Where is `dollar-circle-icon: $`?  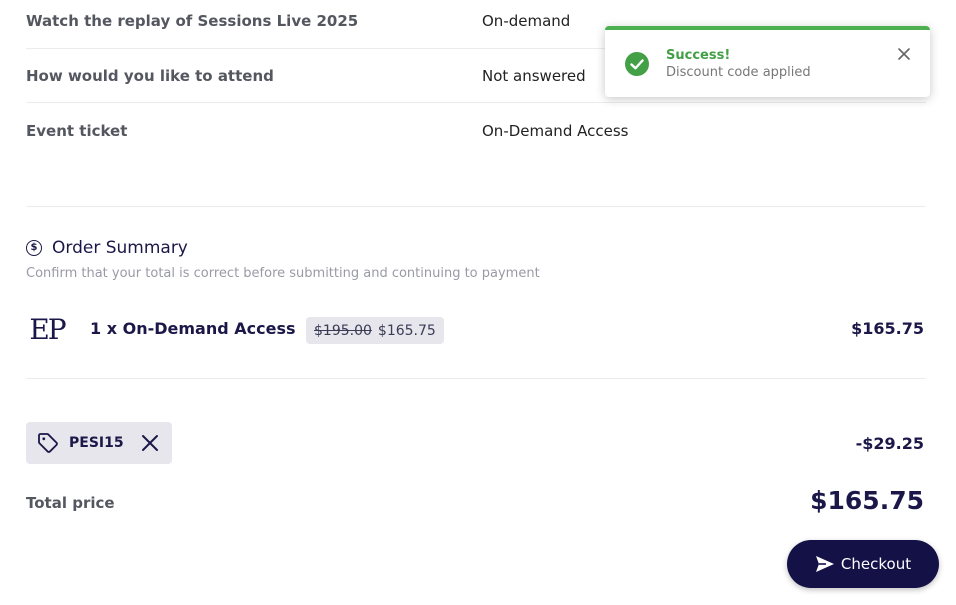
dollar-circle-icon: $ is located at coordinates (34, 248).